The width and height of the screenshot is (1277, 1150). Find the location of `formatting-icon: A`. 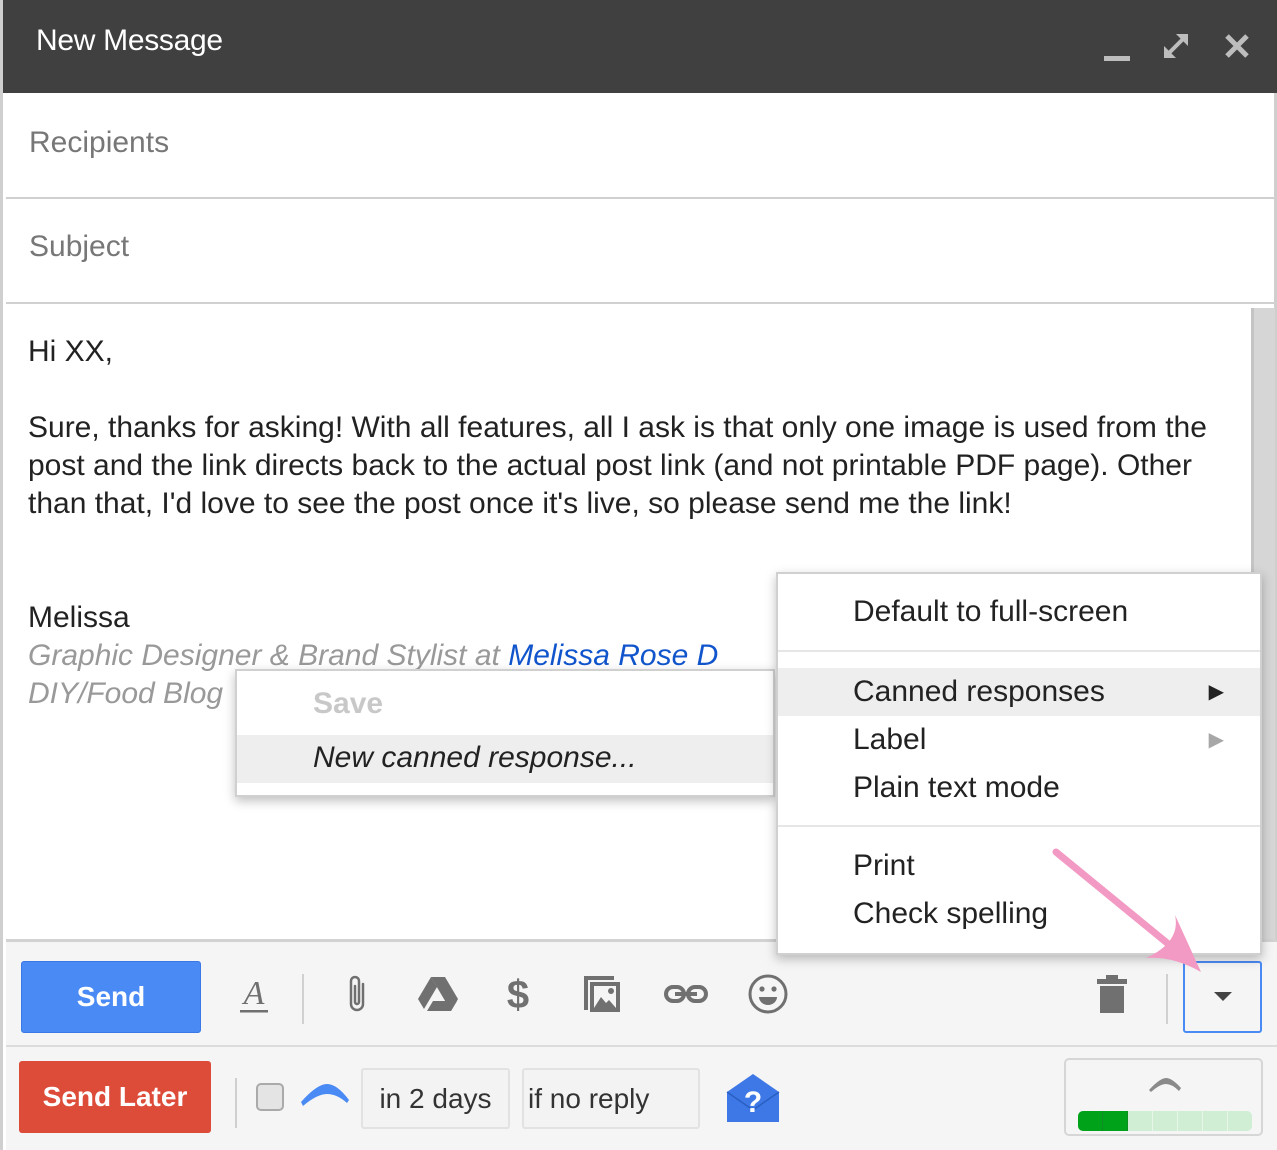

formatting-icon: A is located at coordinates (254, 994).